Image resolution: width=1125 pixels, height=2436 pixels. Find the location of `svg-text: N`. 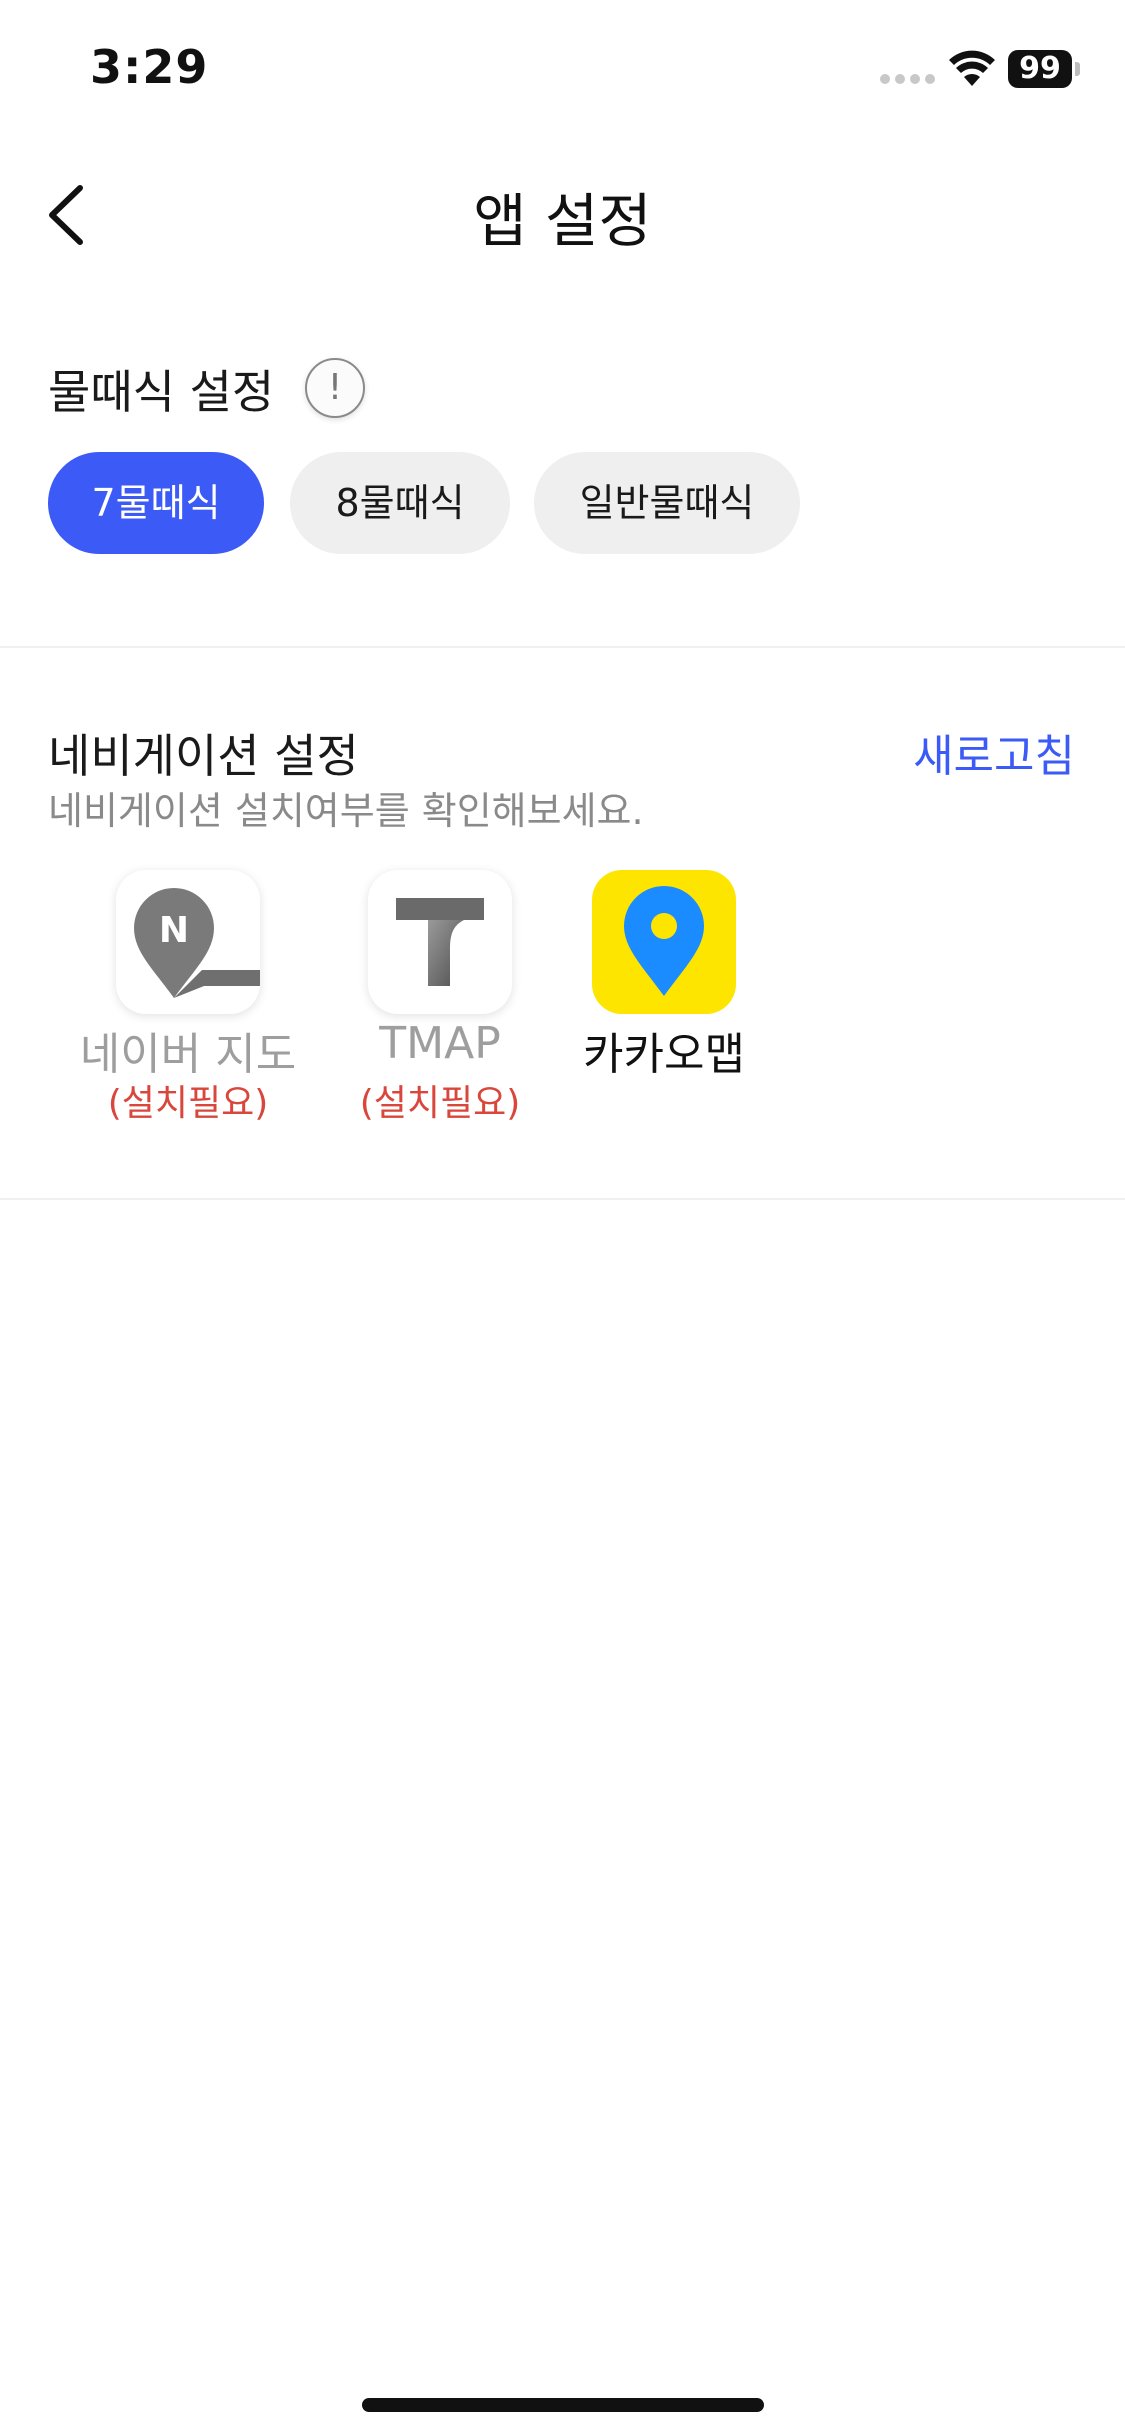

svg-text: N is located at coordinates (174, 930).